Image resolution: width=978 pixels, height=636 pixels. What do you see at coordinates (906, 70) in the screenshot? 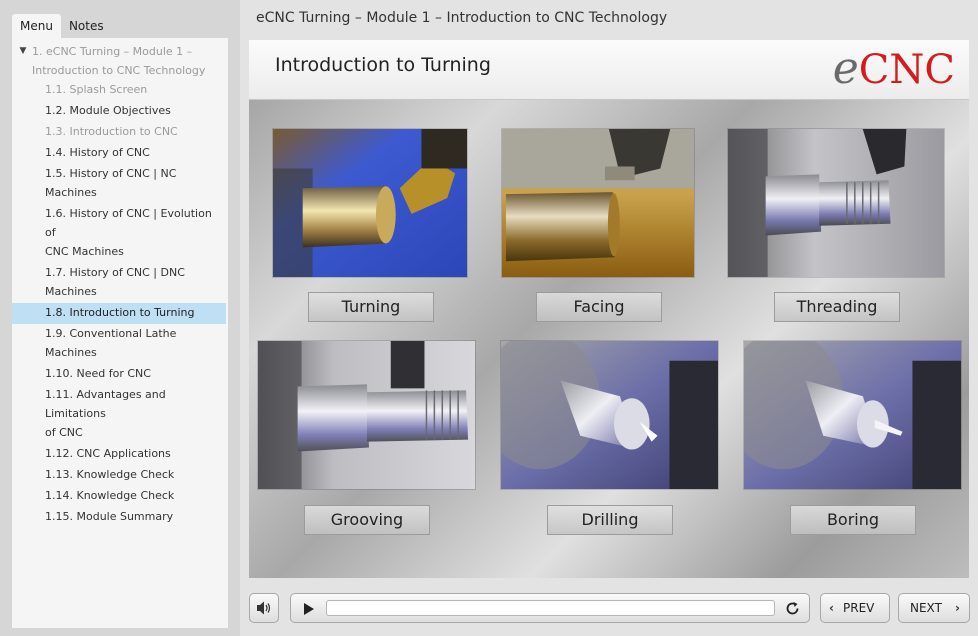
I see `logo-cnc: CNC` at bounding box center [906, 70].